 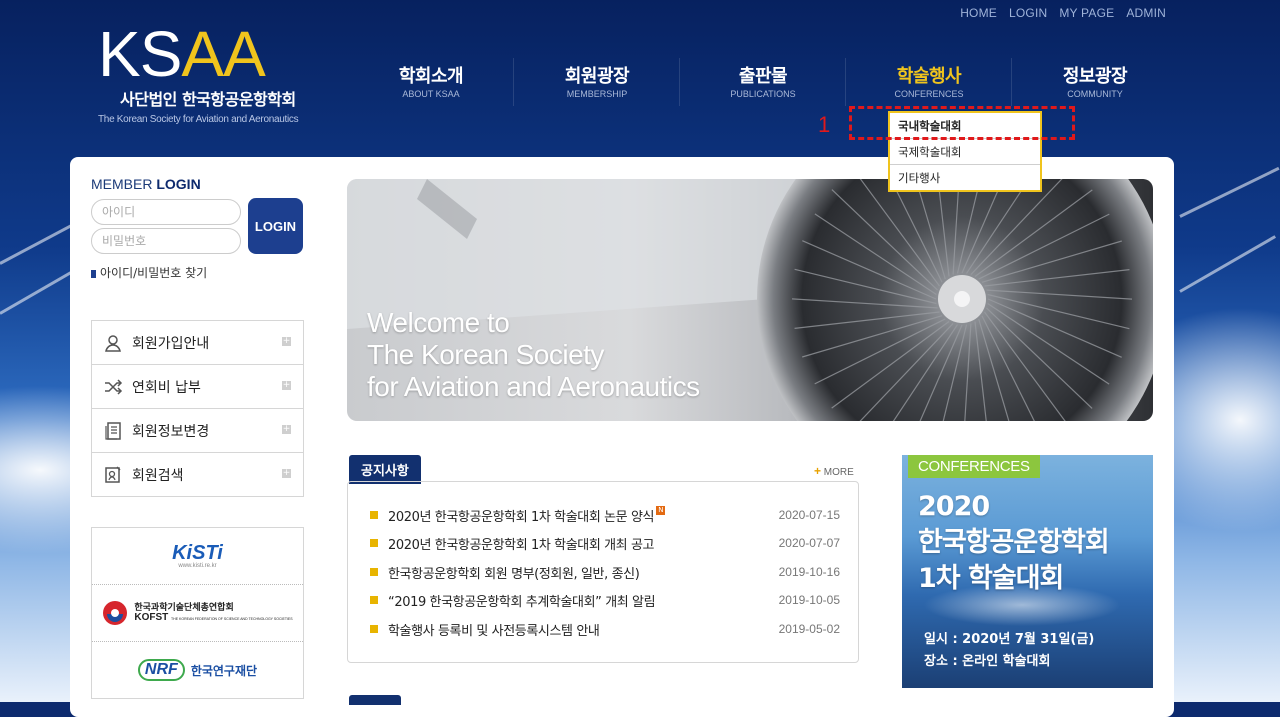 I want to click on member-menu-edit: 회원정보변경 +, so click(x=197, y=431).